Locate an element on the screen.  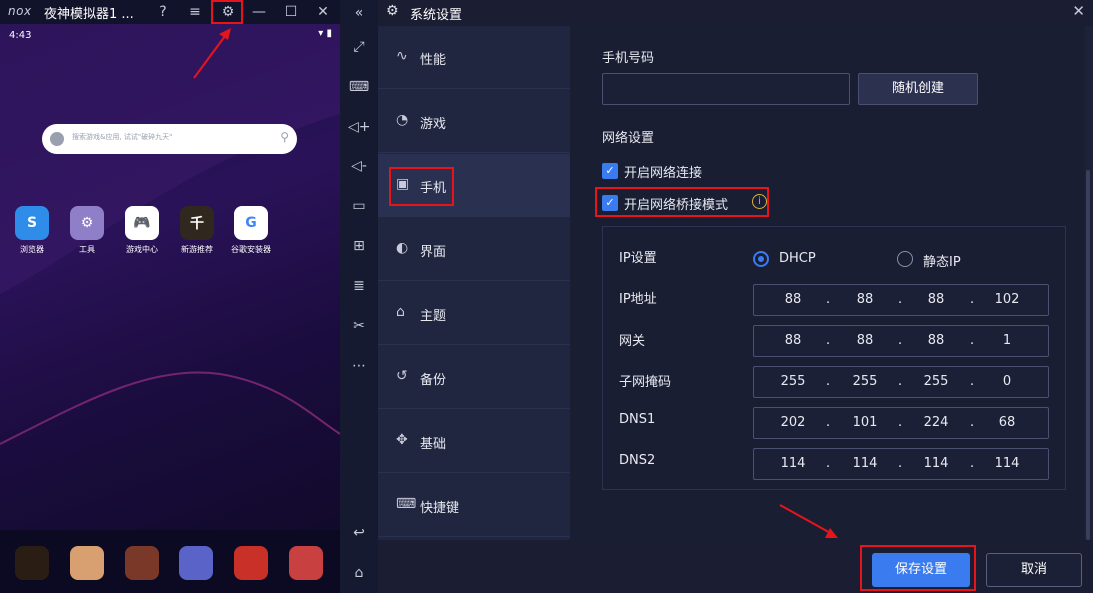
nav-label: 性能 is located at coordinates (433, 60).